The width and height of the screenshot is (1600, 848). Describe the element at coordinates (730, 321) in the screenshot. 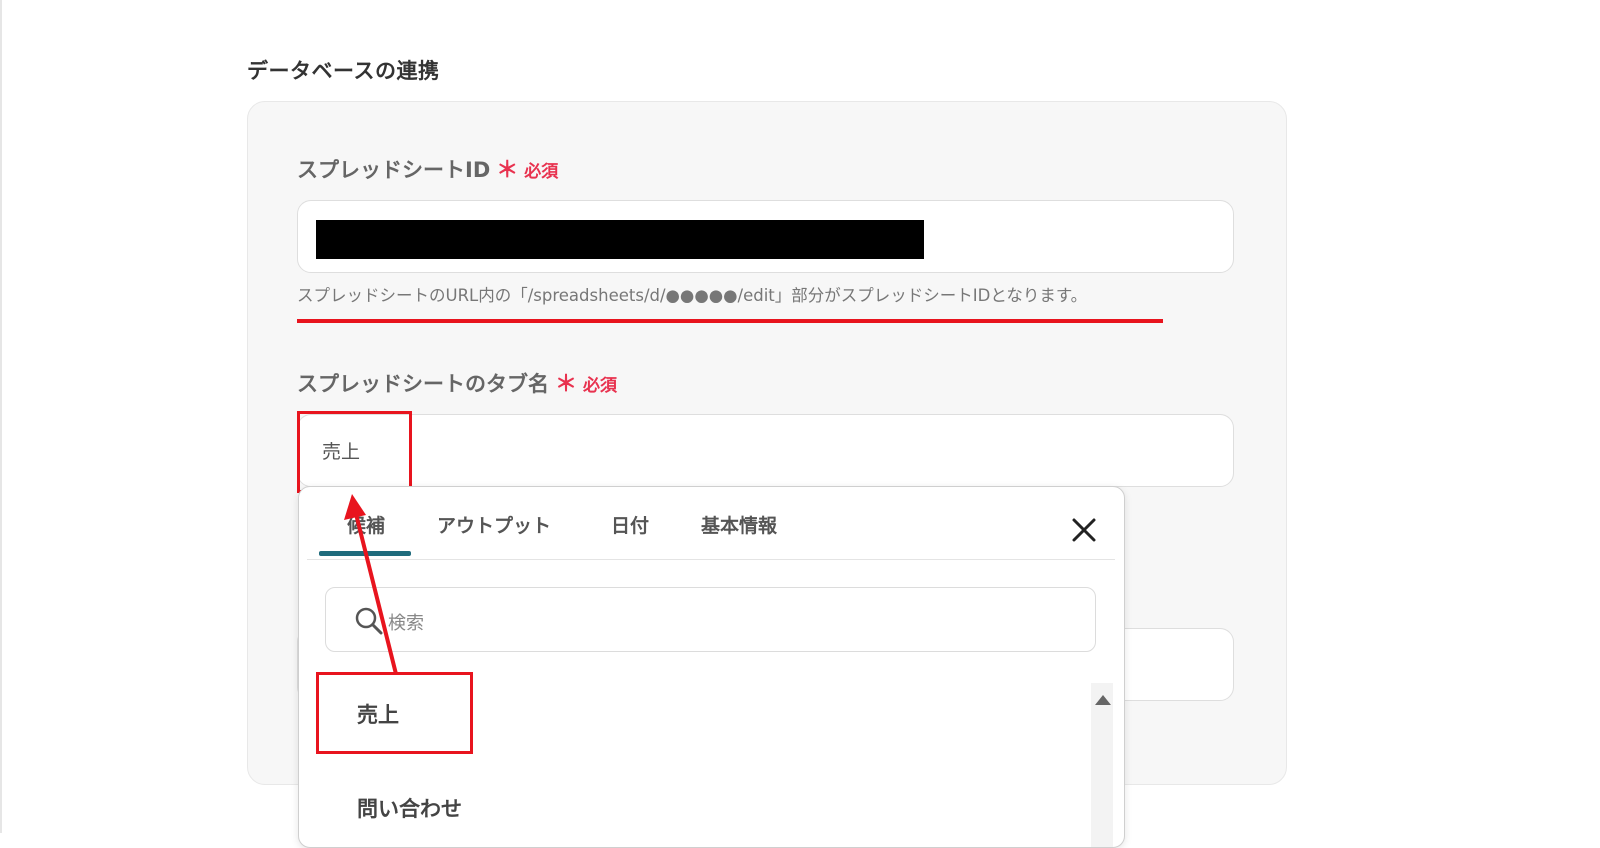

I see `highlight-underline` at that location.